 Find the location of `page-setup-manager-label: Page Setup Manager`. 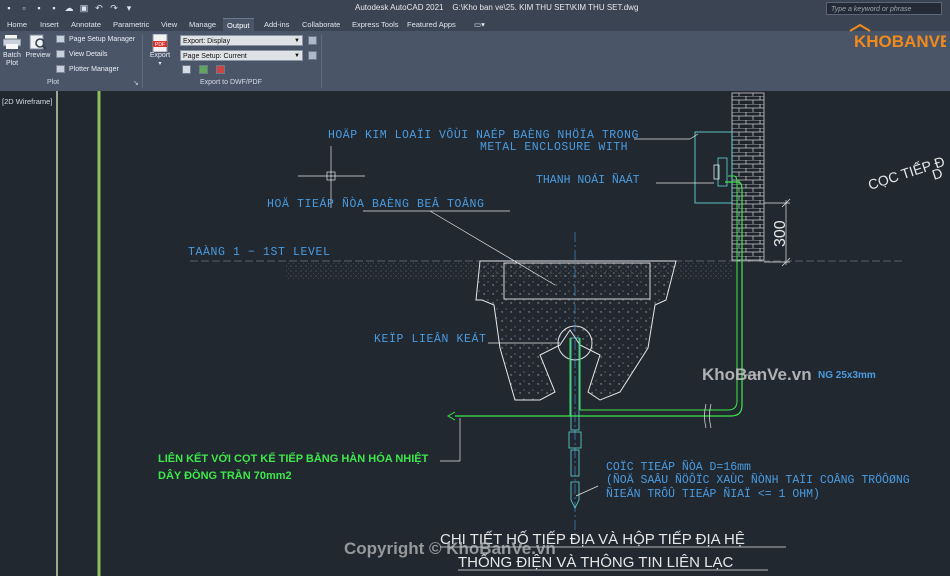

page-setup-manager-label: Page Setup Manager is located at coordinates (102, 39).